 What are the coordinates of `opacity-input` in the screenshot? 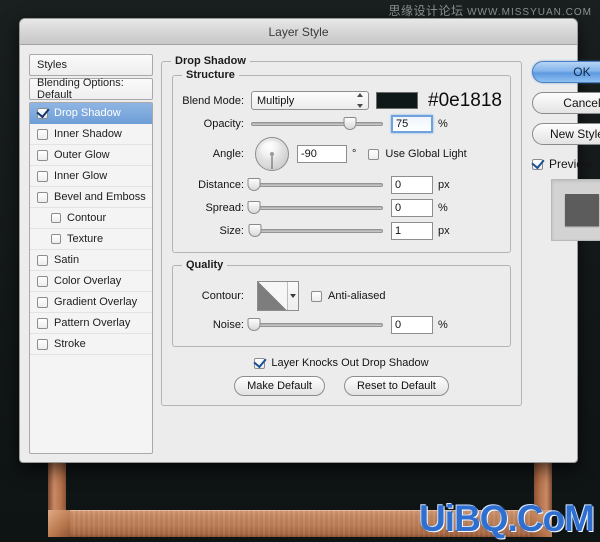 It's located at (412, 123).